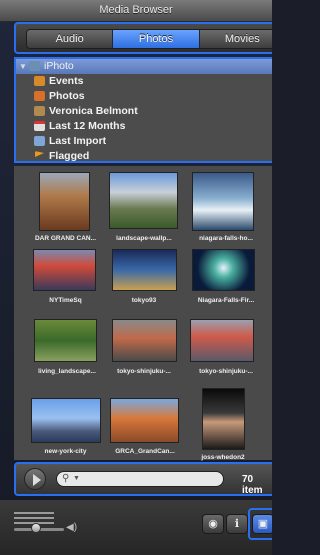  What do you see at coordinates (236, 39) in the screenshot?
I see `tab-movies: Movies` at bounding box center [236, 39].